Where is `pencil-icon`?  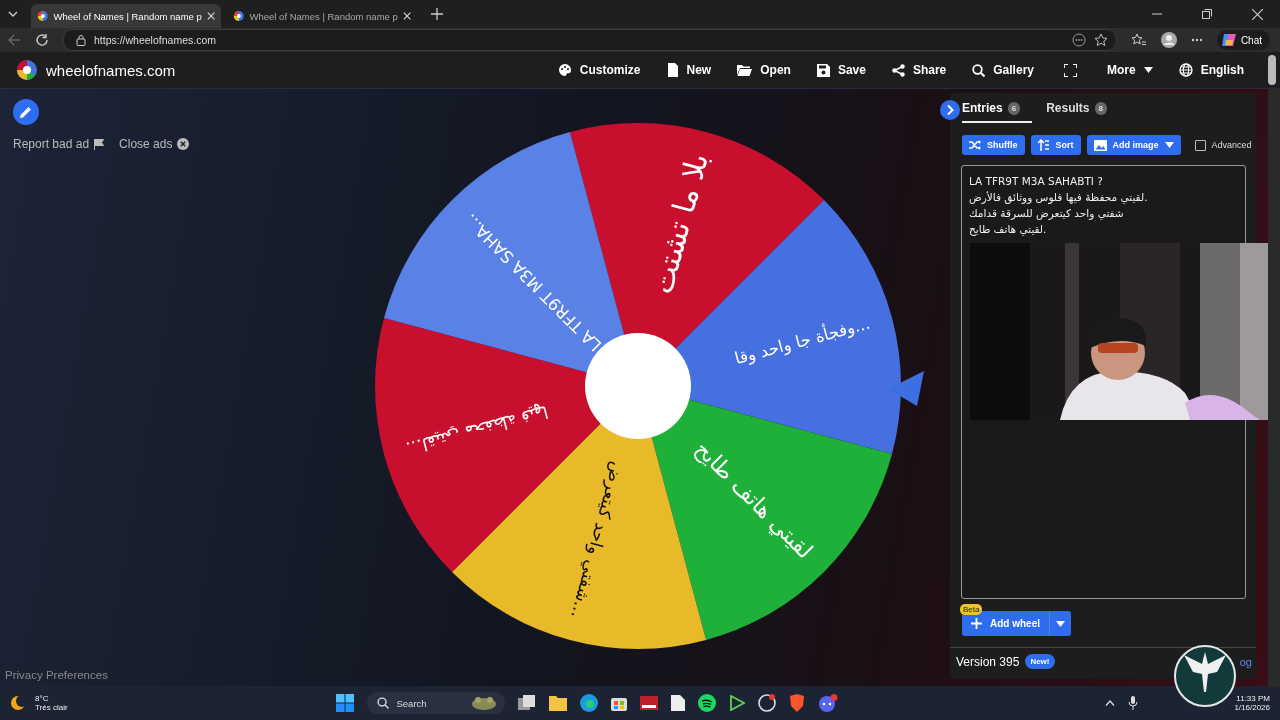
pencil-icon is located at coordinates (26, 112).